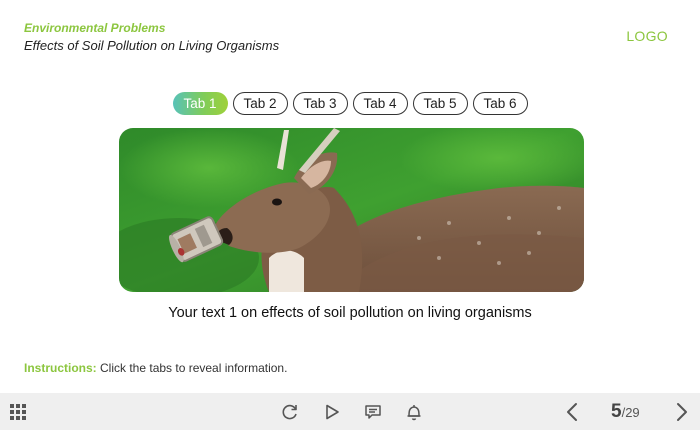 The height and width of the screenshot is (430, 700). What do you see at coordinates (60, 368) in the screenshot?
I see `instructions-label: Instructions:` at bounding box center [60, 368].